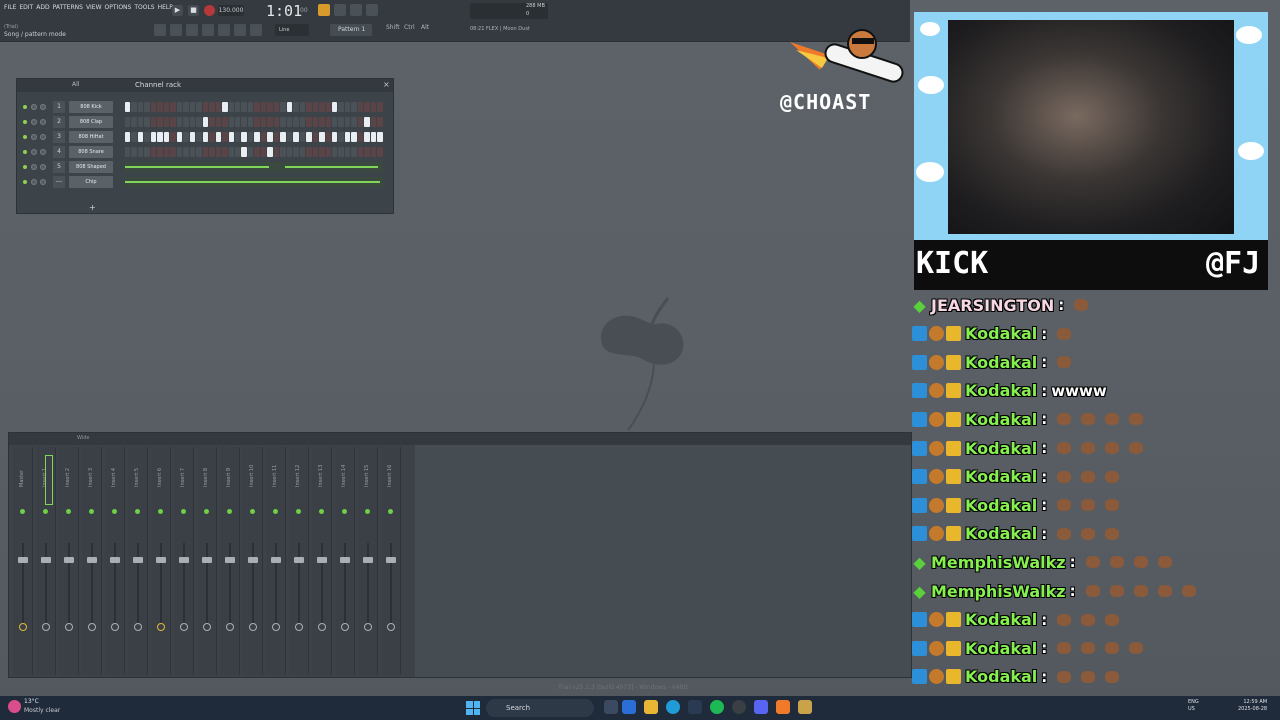  I want to click on metronome-icon, so click(340, 10).